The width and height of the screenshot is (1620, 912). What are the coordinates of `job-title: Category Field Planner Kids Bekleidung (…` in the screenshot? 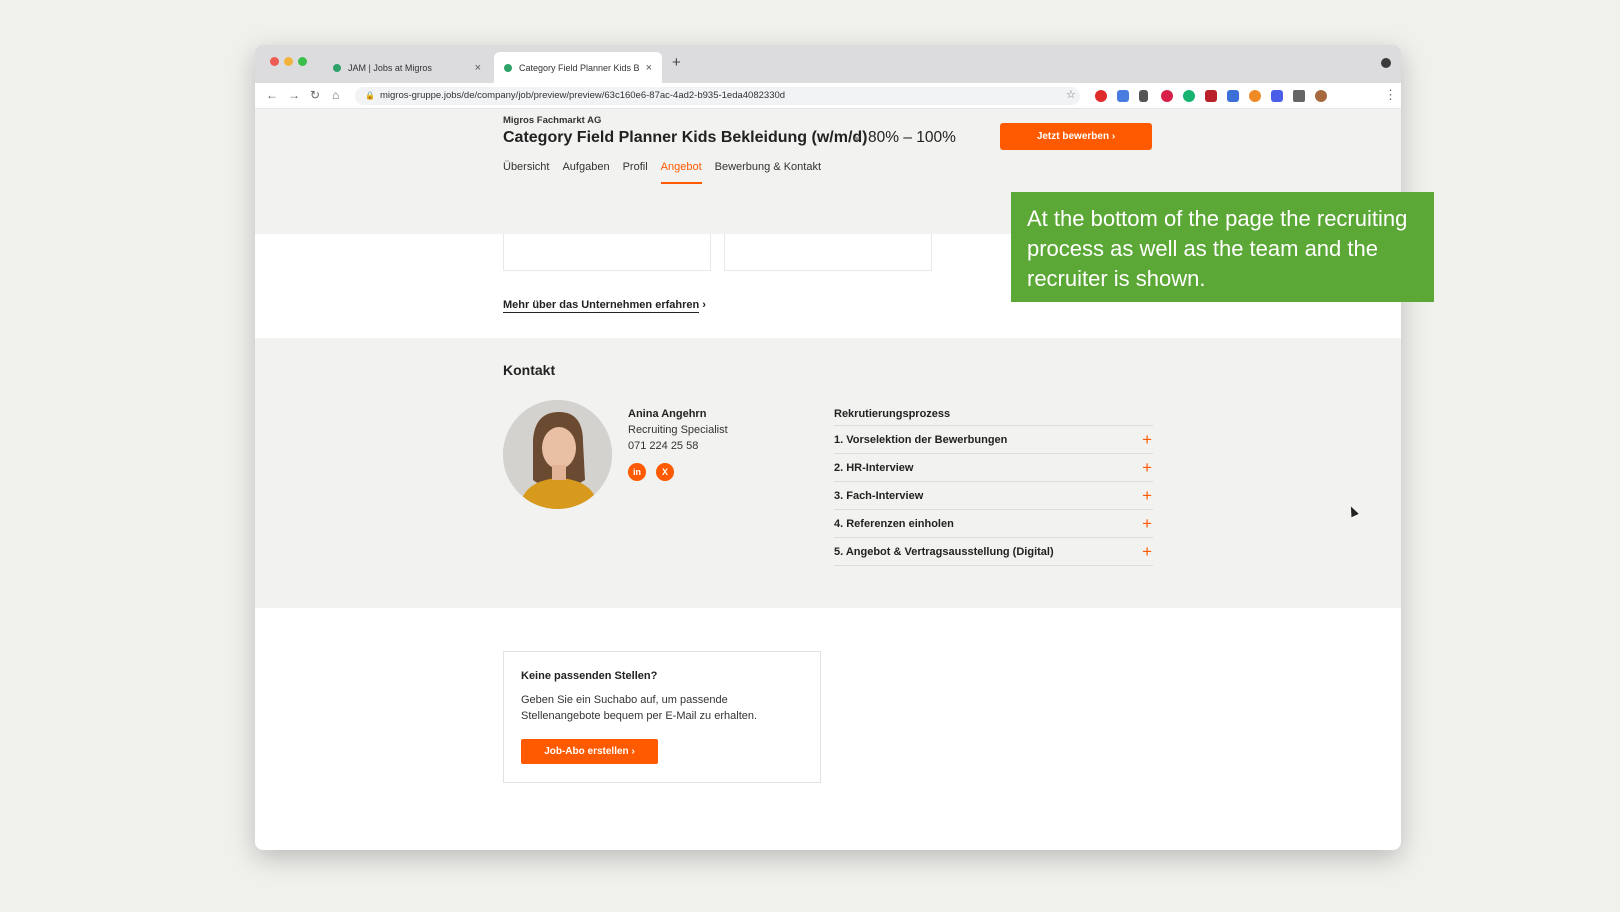 It's located at (685, 137).